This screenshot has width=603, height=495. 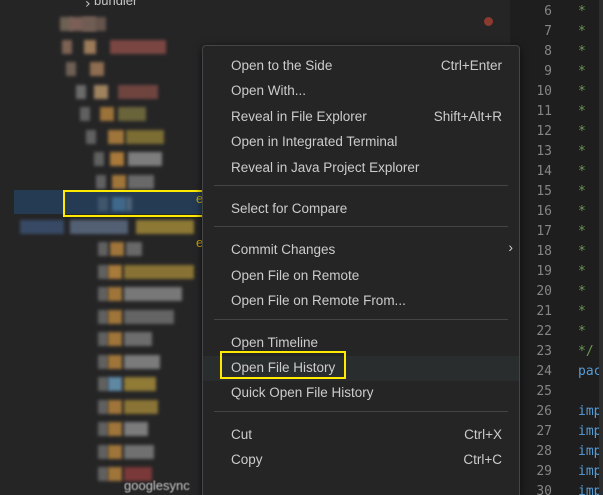 What do you see at coordinates (548, 31) in the screenshot?
I see `line-number: 7` at bounding box center [548, 31].